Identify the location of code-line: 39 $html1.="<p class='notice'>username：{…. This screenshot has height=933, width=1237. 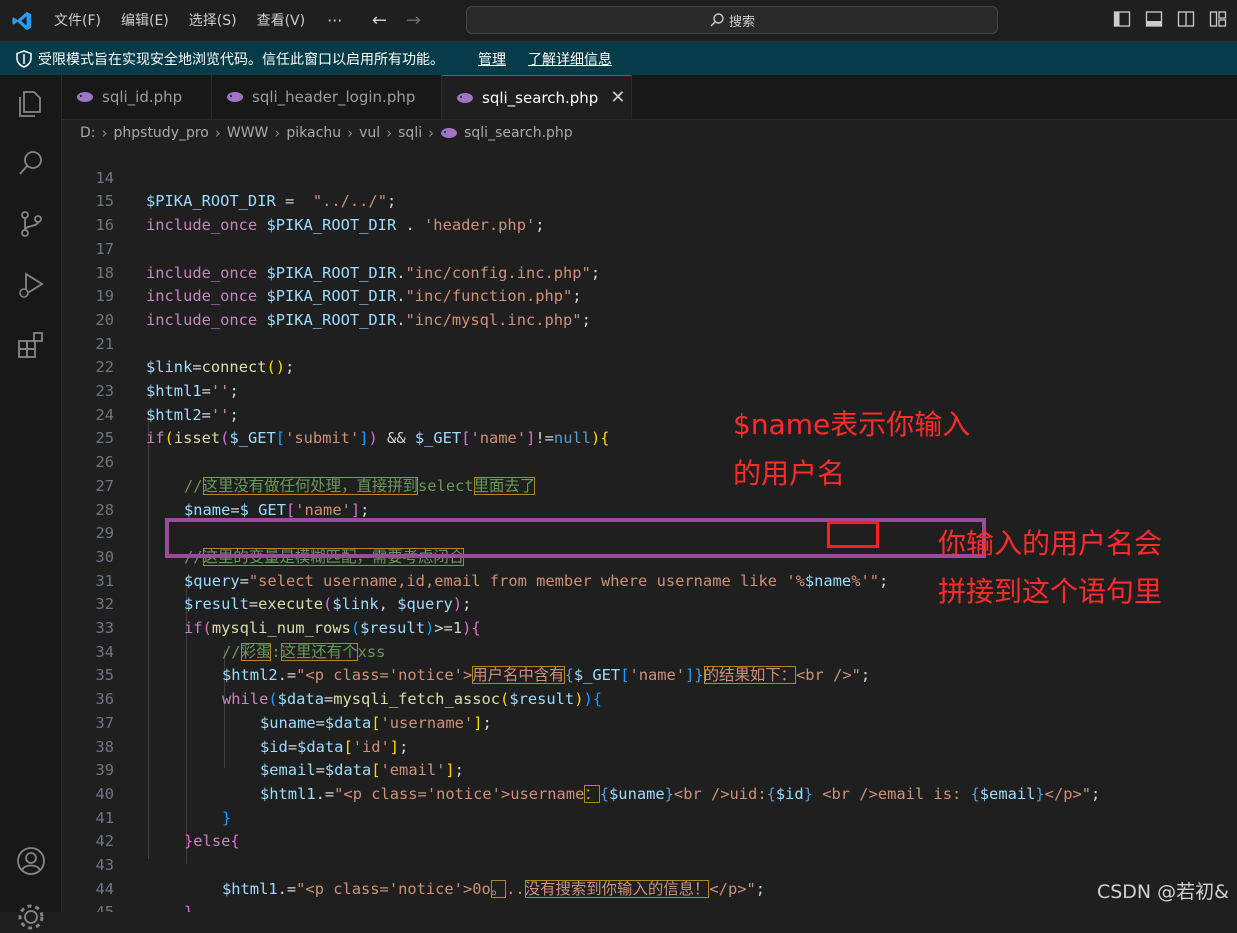
(598, 782).